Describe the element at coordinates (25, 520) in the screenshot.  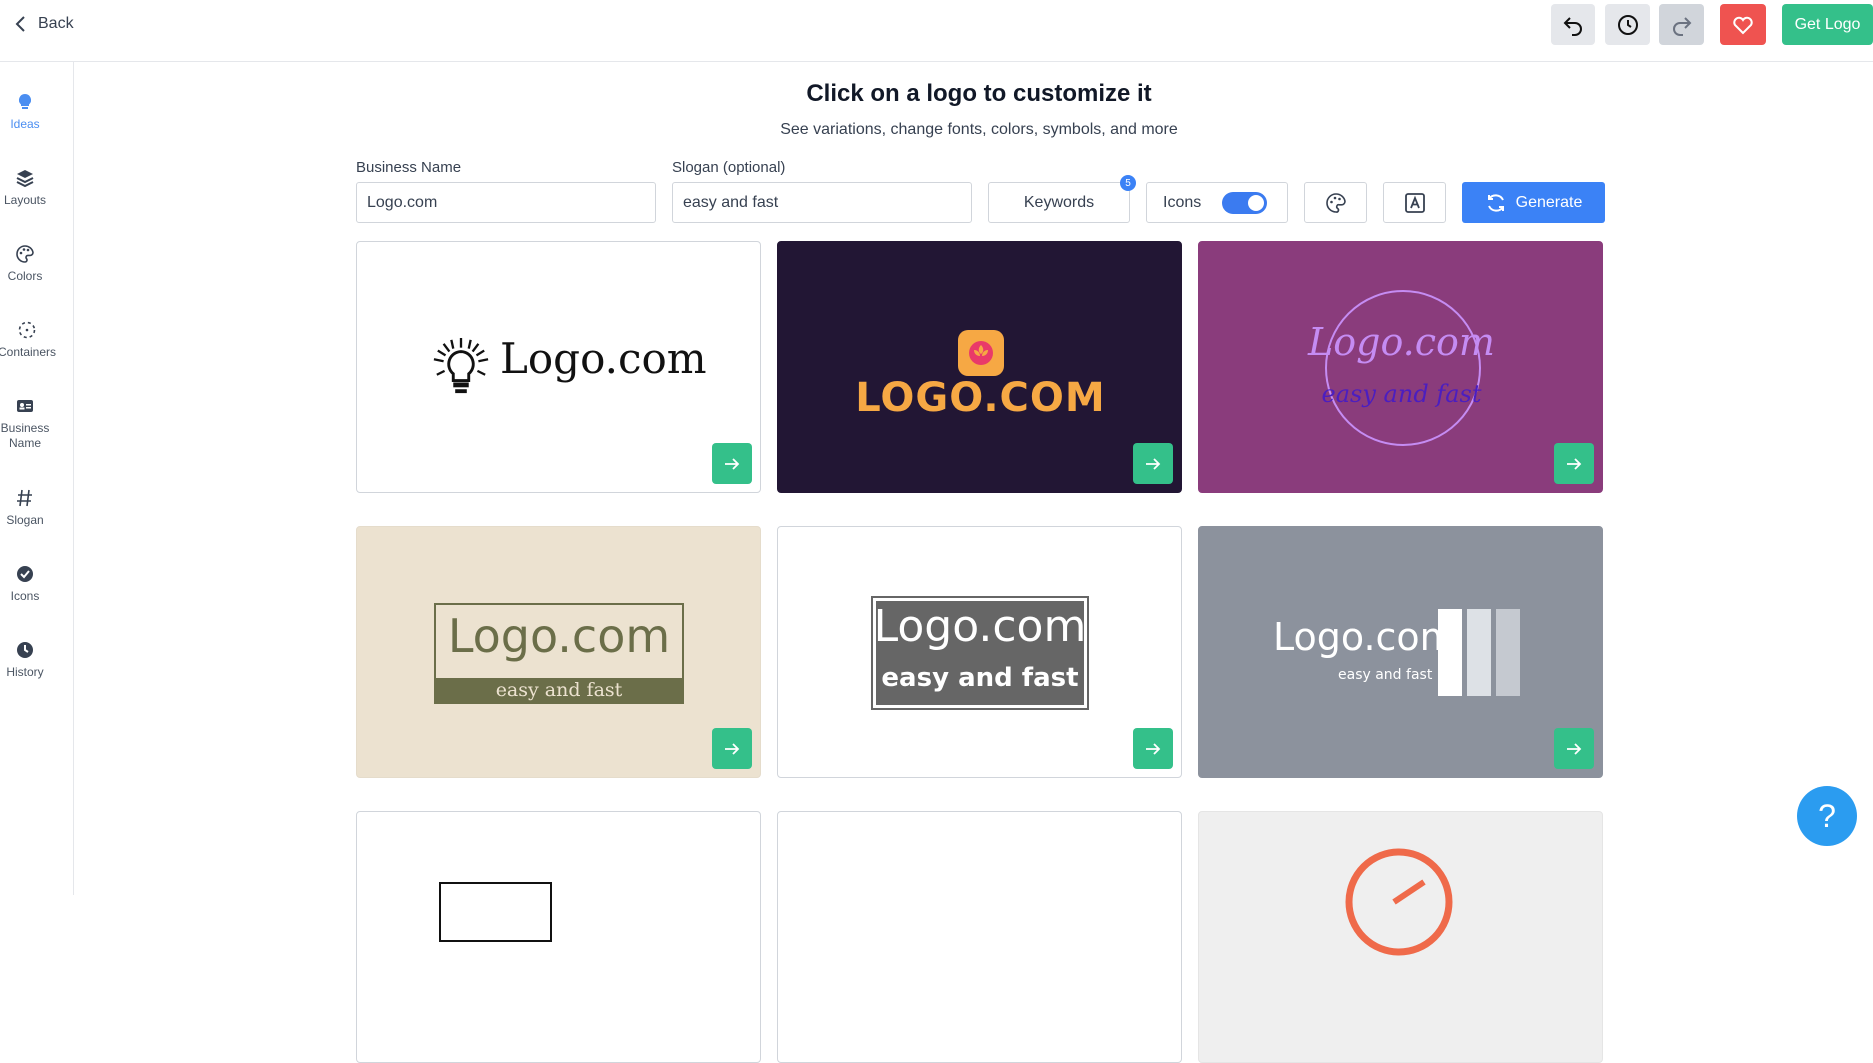
I see `sidebar-item-label: Slogan` at that location.